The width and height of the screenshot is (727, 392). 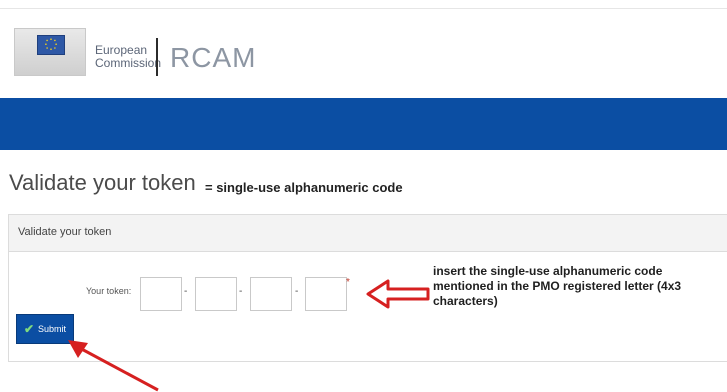 What do you see at coordinates (213, 57) in the screenshot?
I see `app-name: RCAM` at bounding box center [213, 57].